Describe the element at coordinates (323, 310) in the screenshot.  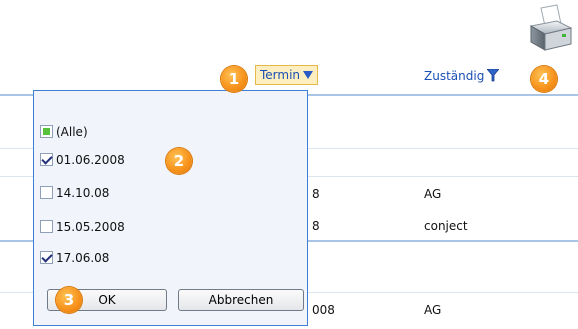
I see `table-cell-termin: 008` at that location.